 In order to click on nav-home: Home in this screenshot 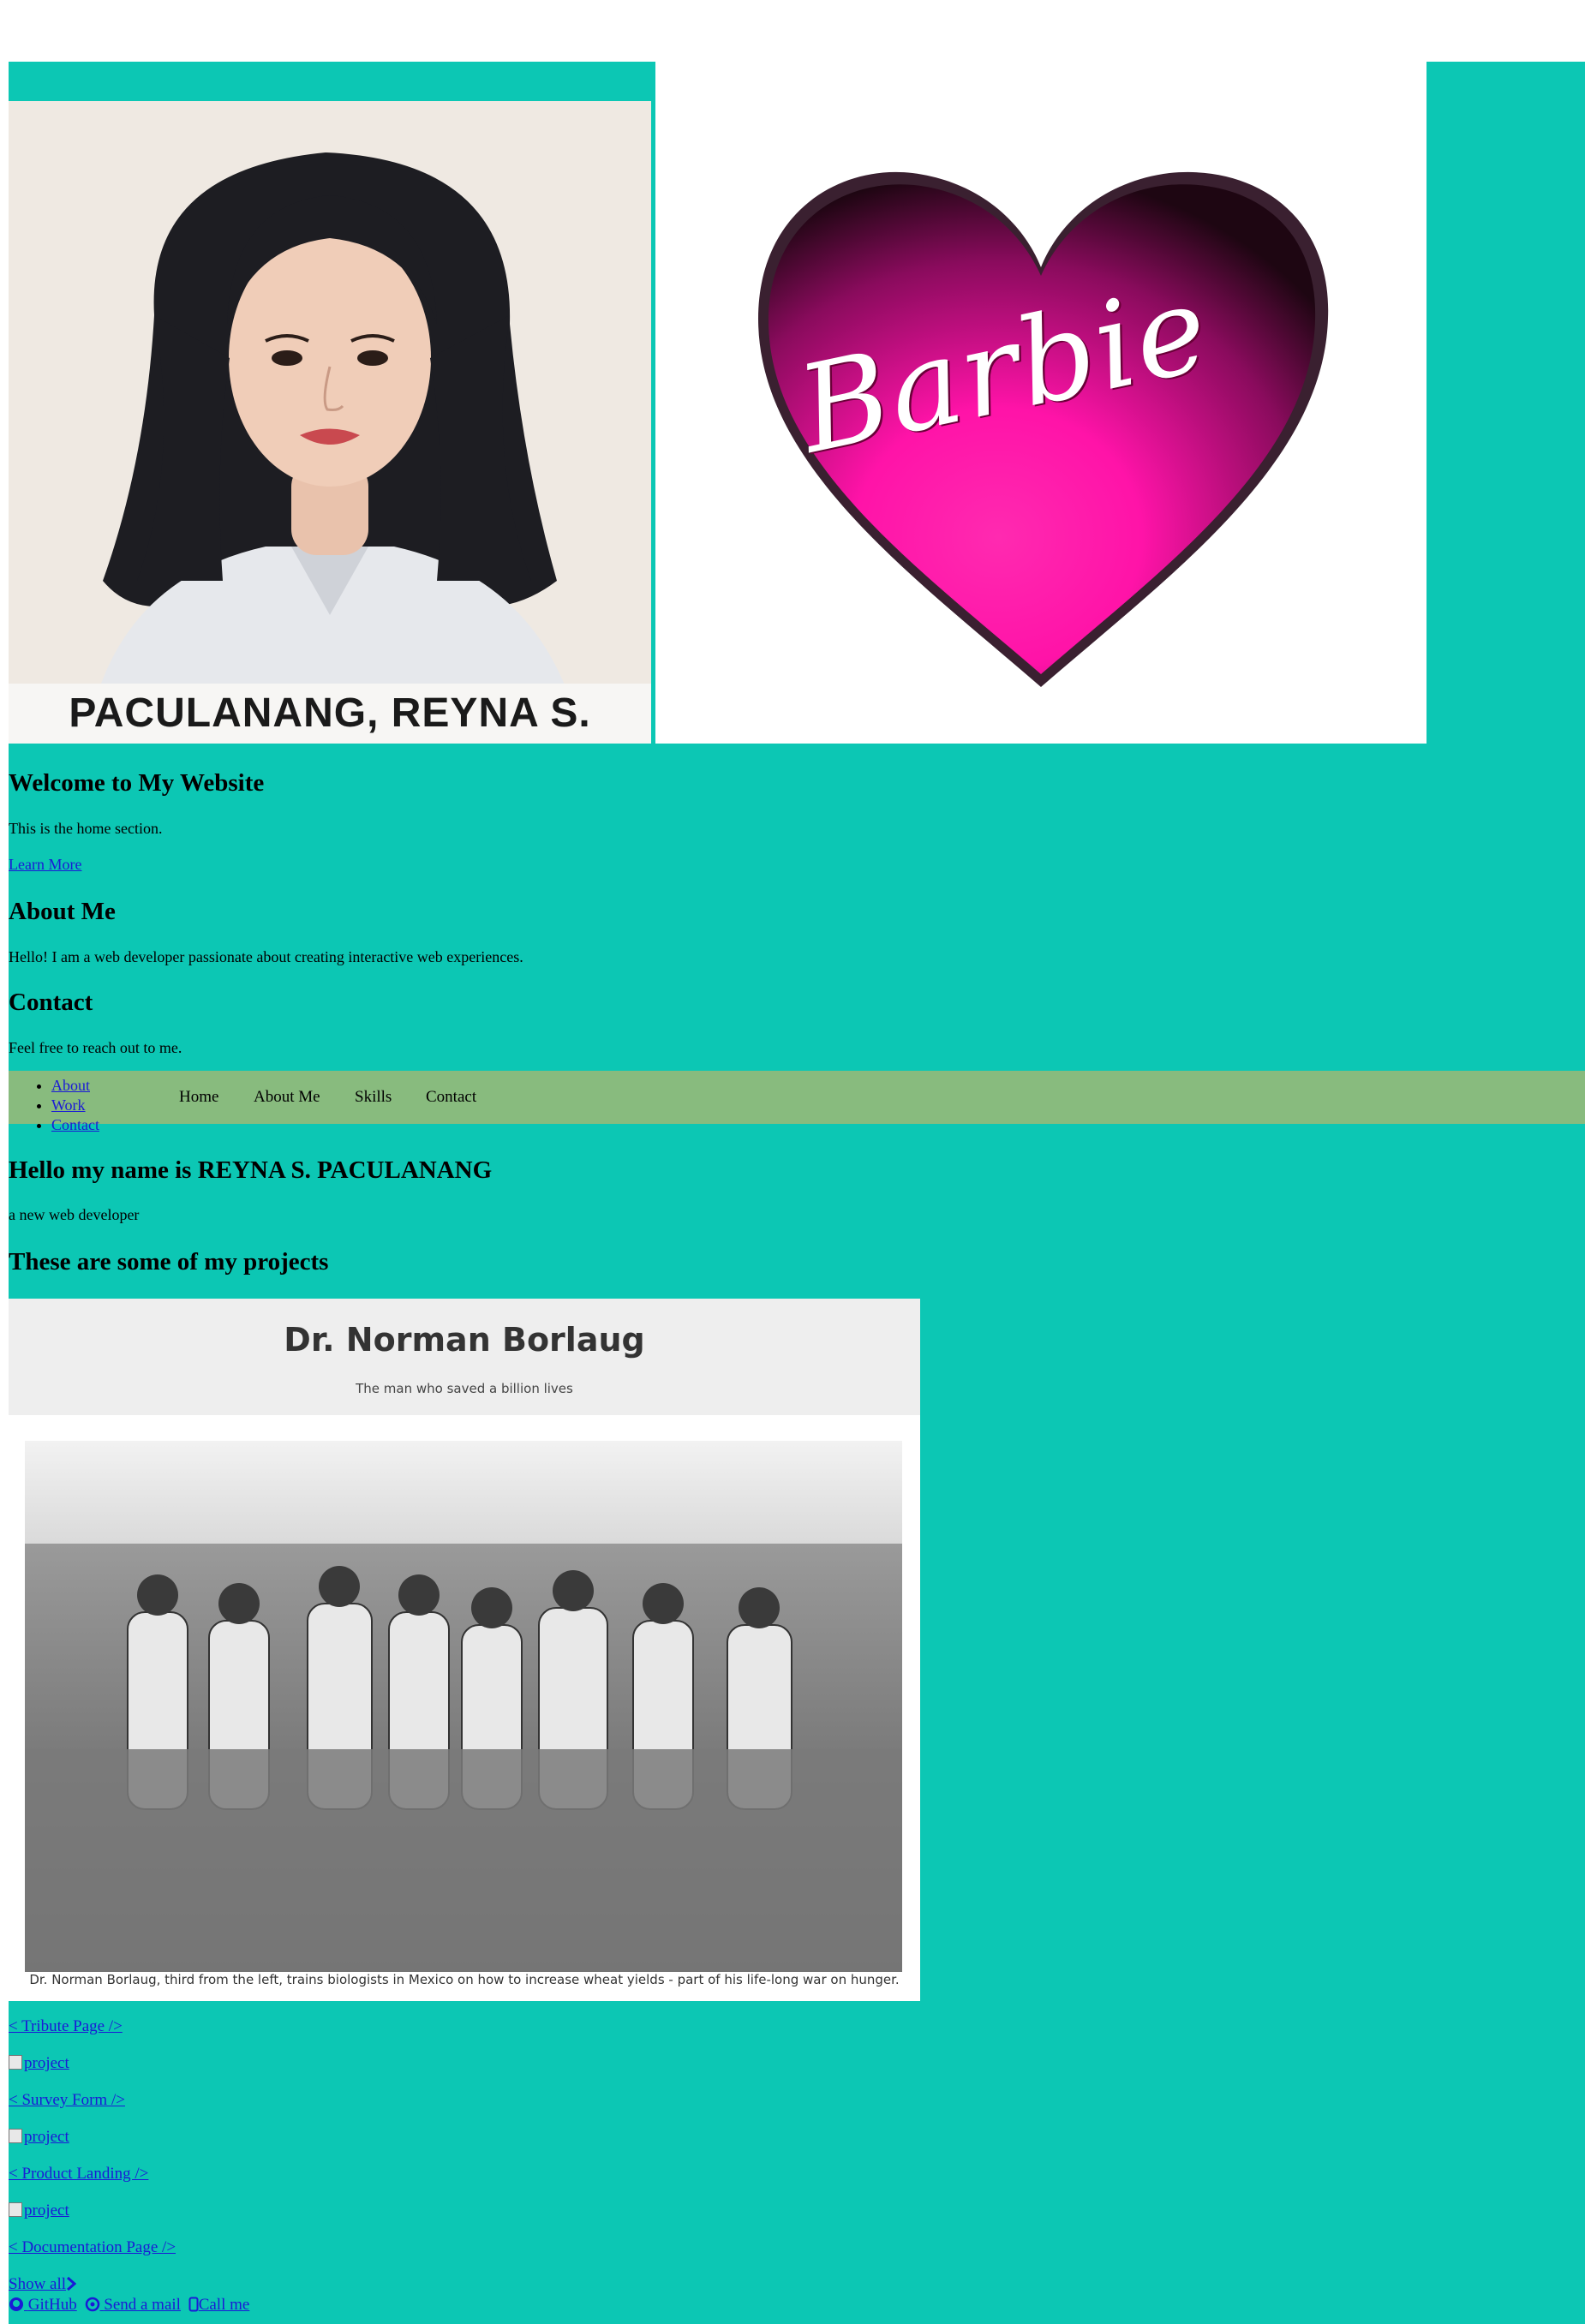, I will do `click(198, 1097)`.